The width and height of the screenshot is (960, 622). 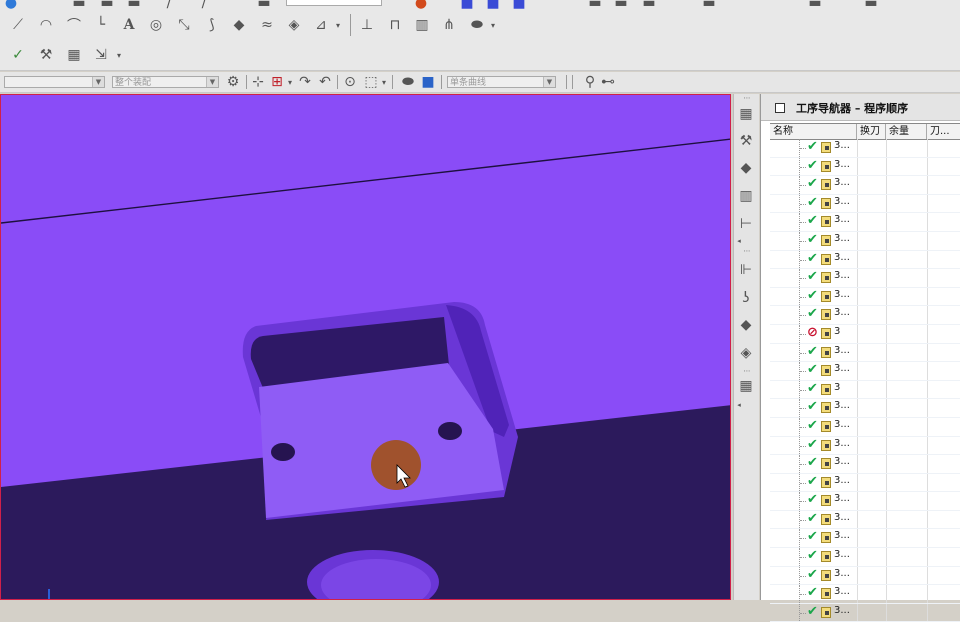 I want to click on rectangle-icon: └, so click(x=101, y=25).